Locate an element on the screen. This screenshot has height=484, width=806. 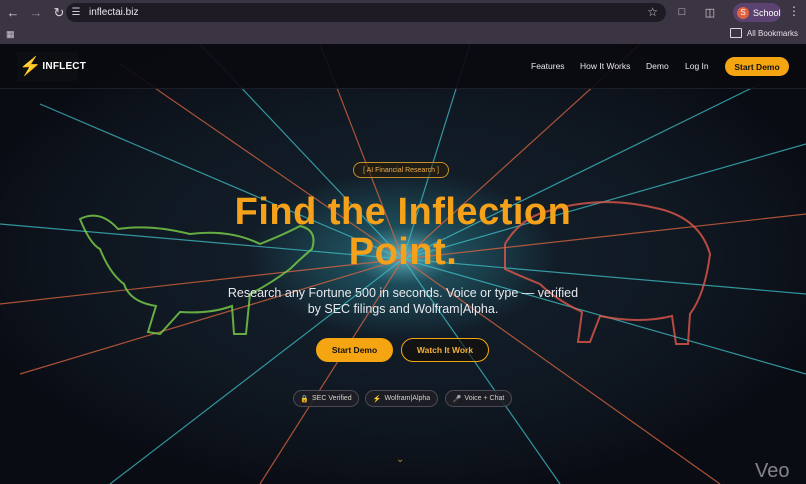
bookmark-star-icon: ☆ is located at coordinates (652, 12).